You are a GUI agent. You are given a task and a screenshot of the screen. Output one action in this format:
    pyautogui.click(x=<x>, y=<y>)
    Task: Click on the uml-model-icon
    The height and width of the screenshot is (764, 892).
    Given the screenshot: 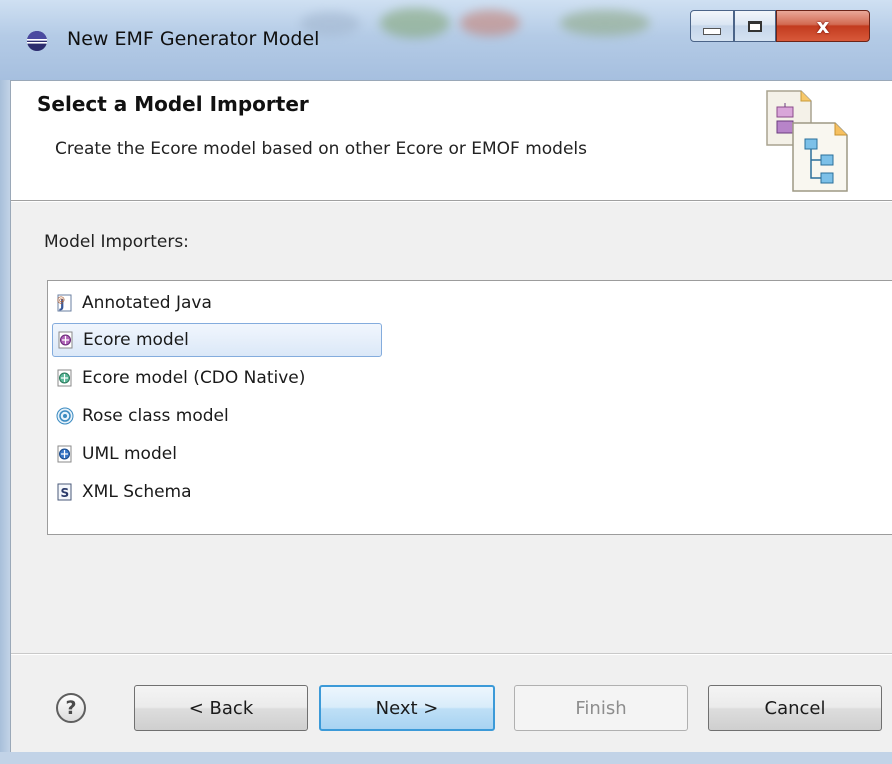 What is the action you would take?
    pyautogui.click(x=64, y=454)
    